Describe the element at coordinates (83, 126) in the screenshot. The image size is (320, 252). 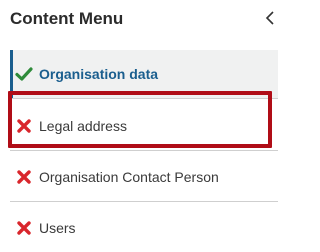
I see `menu-item-label: Legal address` at that location.